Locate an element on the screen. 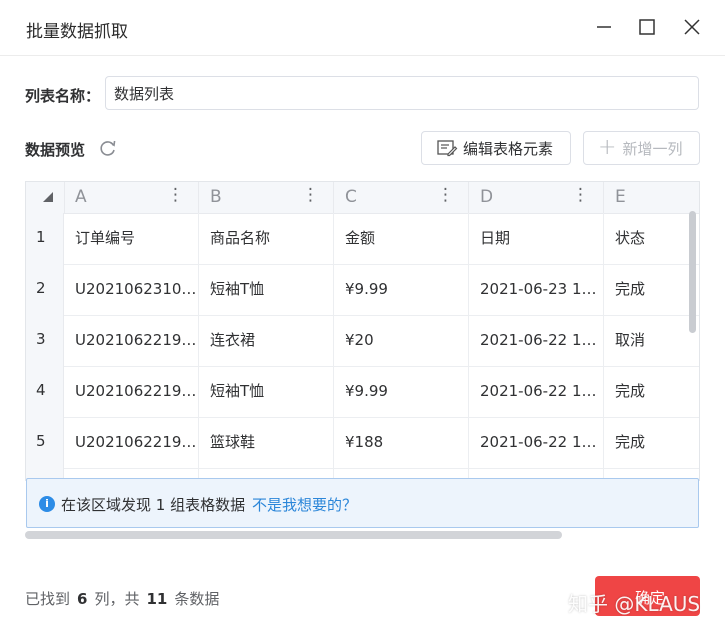  close-button is located at coordinates (692, 27).